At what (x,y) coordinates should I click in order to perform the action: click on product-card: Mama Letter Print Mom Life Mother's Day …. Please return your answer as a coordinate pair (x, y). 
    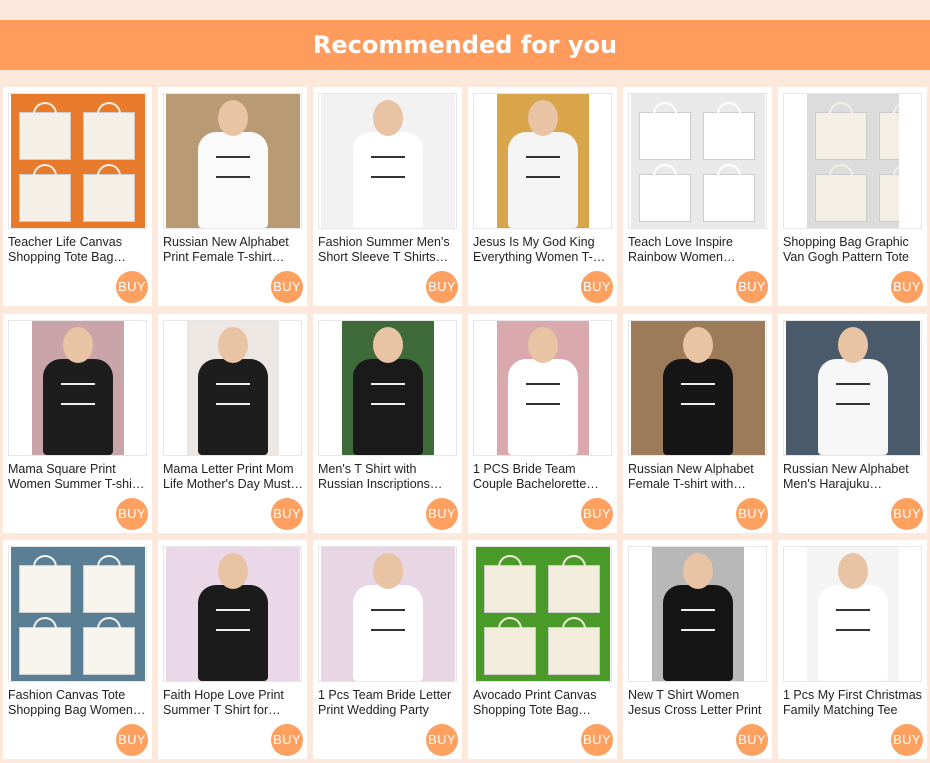
    Looking at the image, I should click on (232, 423).